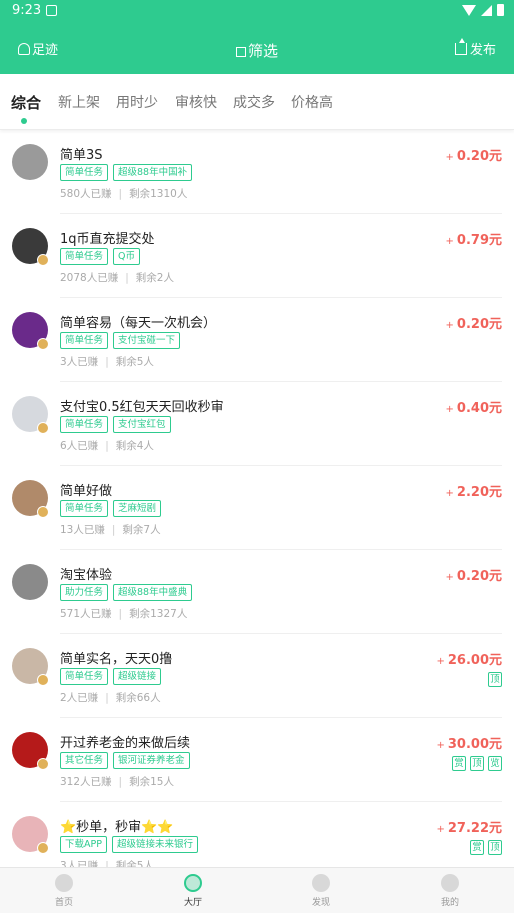 This screenshot has height=913, width=514. I want to click on task-reward: +2.20元, so click(474, 490).